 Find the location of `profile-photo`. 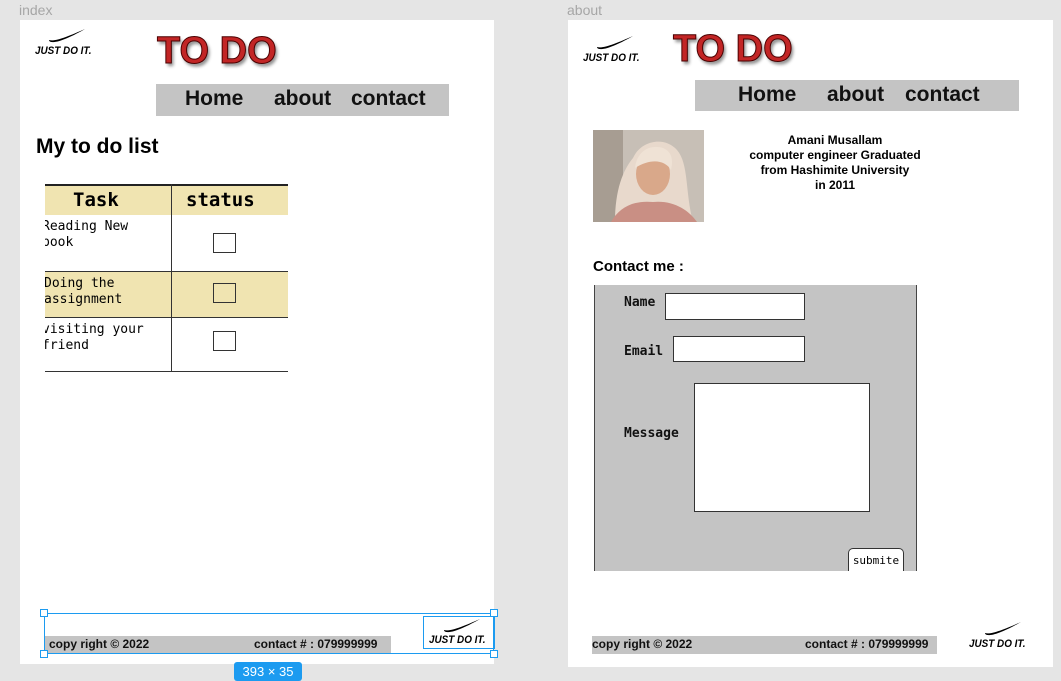

profile-photo is located at coordinates (648, 176).